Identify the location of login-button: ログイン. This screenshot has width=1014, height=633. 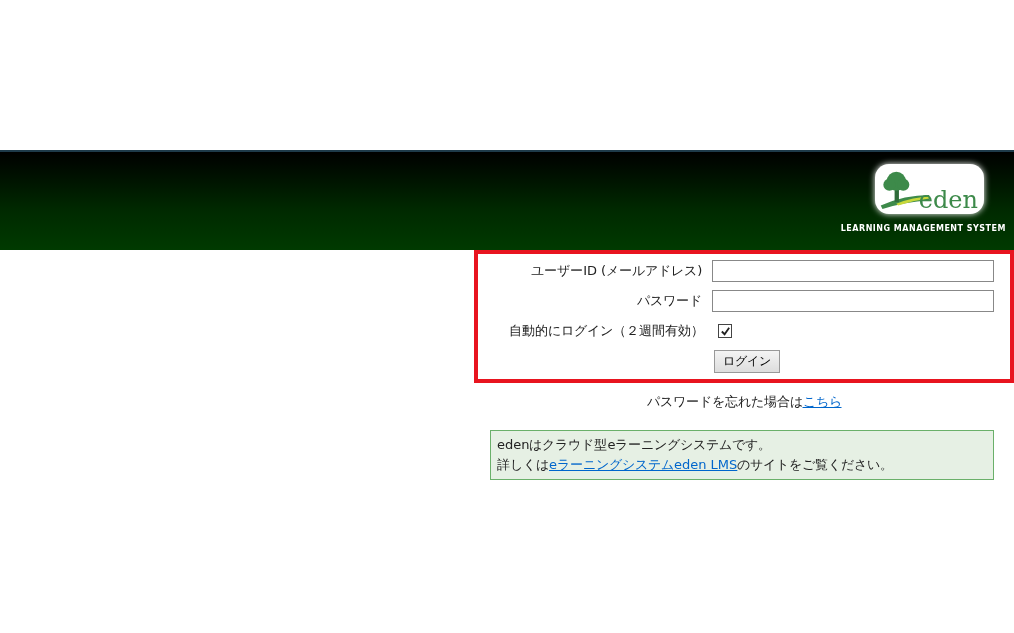
(747, 361).